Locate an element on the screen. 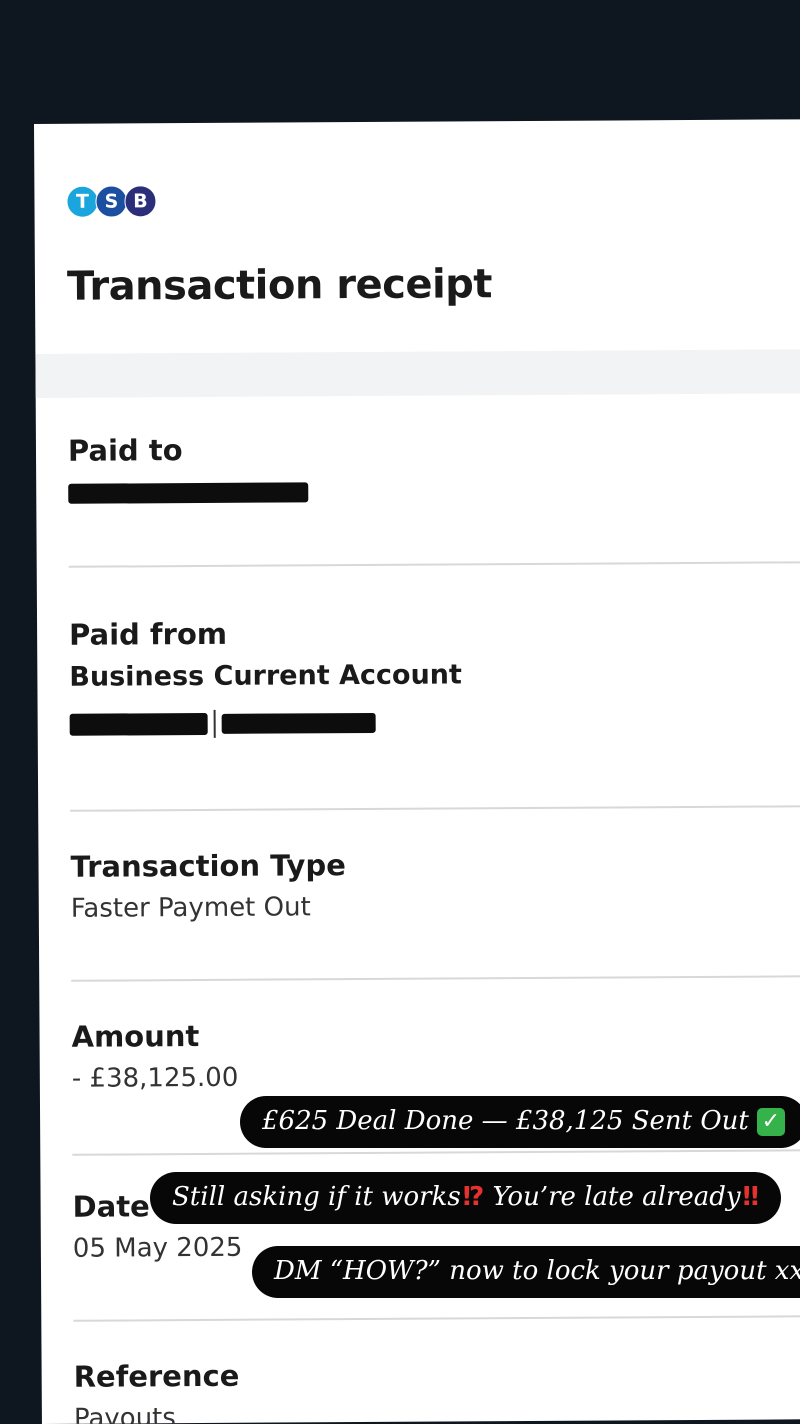 The width and height of the screenshot is (800, 1424). interrobang-emoji-icon: ⁉ is located at coordinates (473, 1197).